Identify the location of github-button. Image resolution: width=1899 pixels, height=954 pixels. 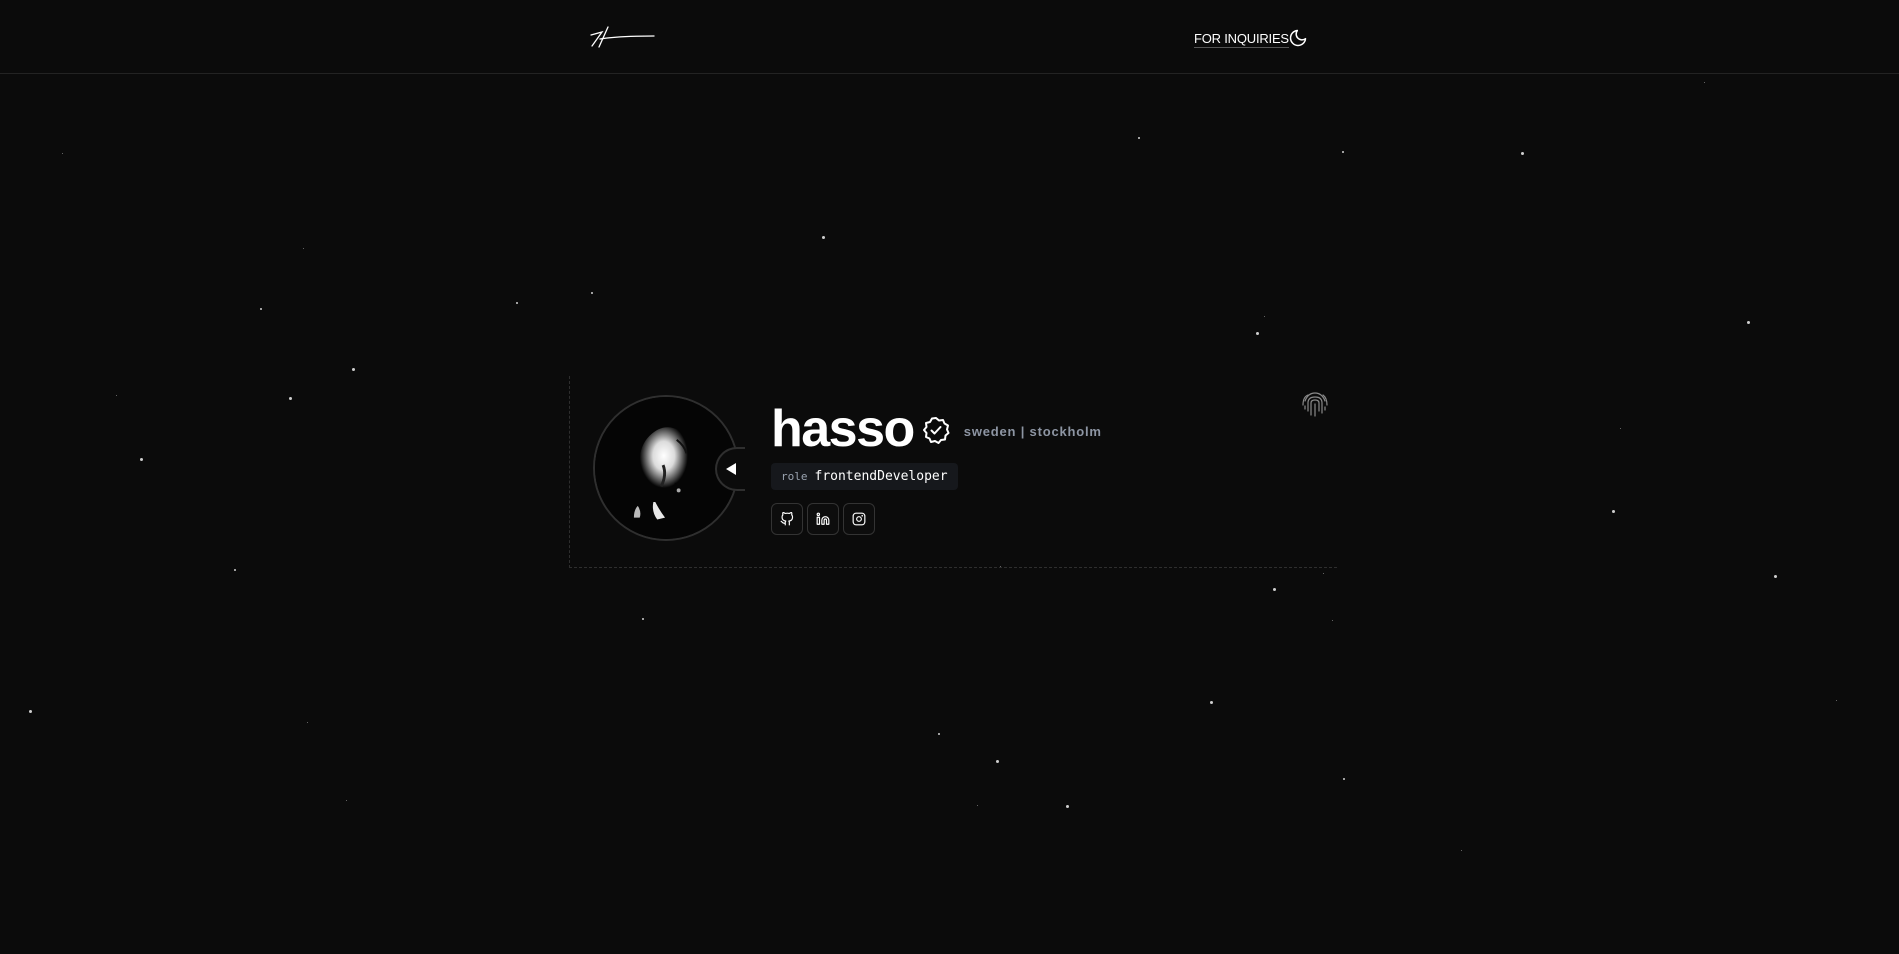
(787, 519).